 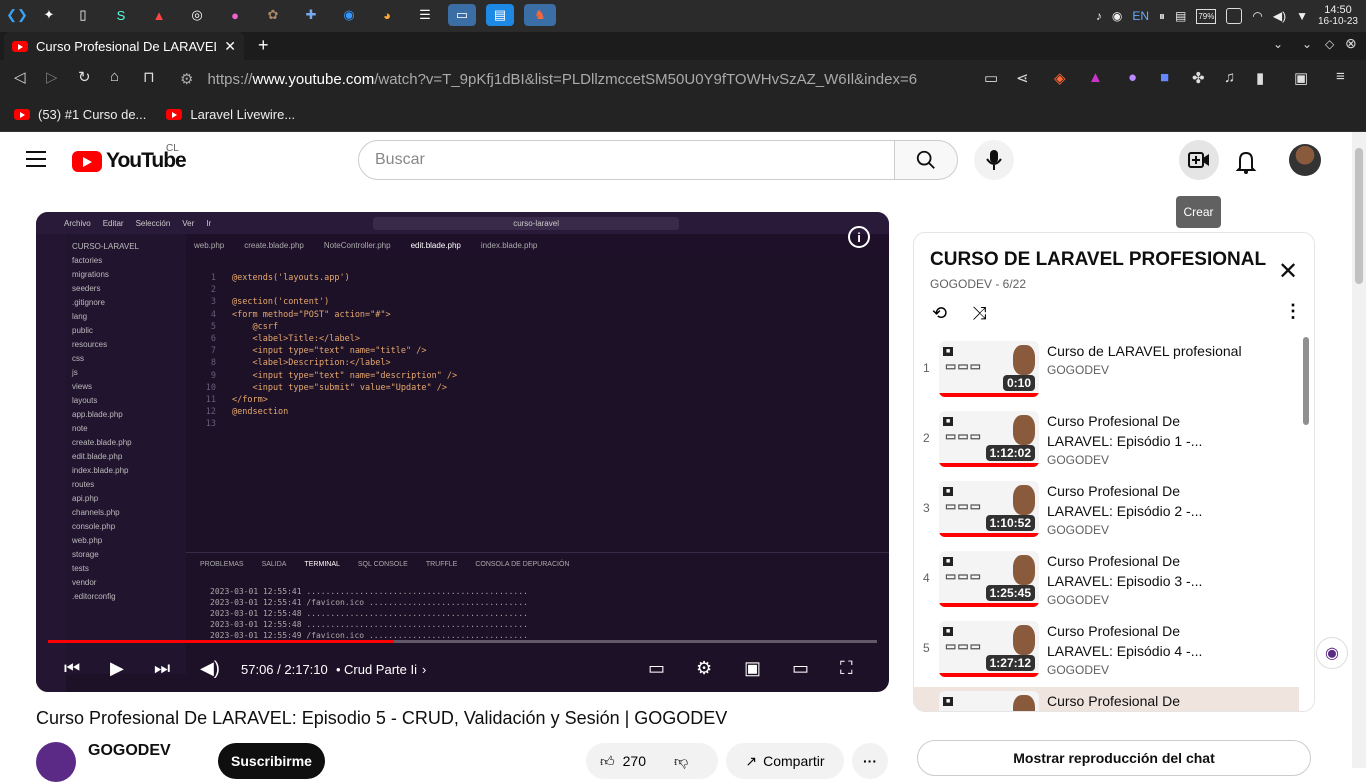 I want to click on playlist-scrollbar, so click(x=1306, y=381).